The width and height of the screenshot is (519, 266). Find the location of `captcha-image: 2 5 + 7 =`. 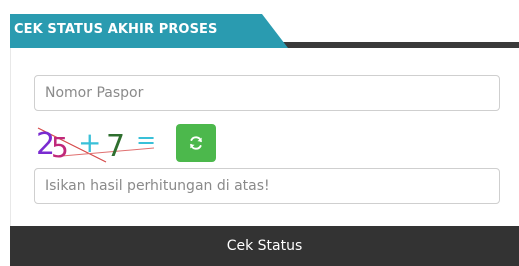

captcha-image: 2 5 + 7 = is located at coordinates (96, 145).